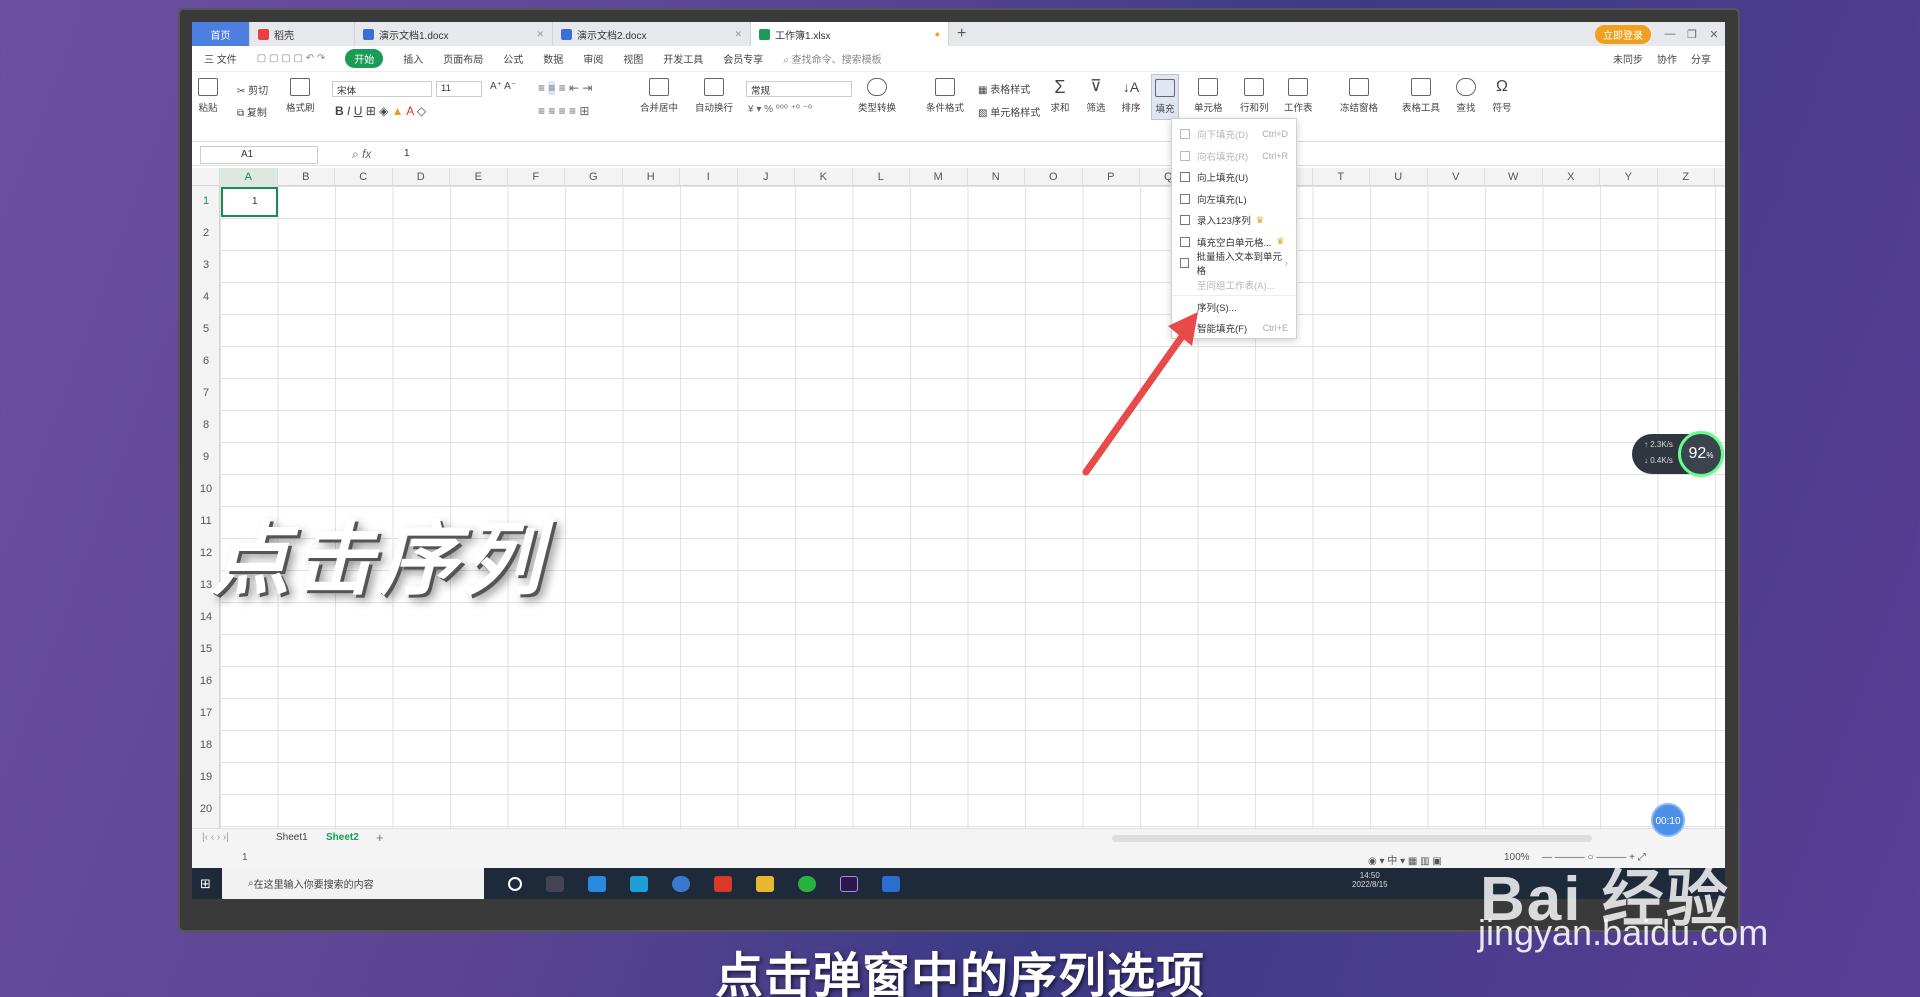  What do you see at coordinates (766, 177) in the screenshot?
I see `column-header: J` at bounding box center [766, 177].